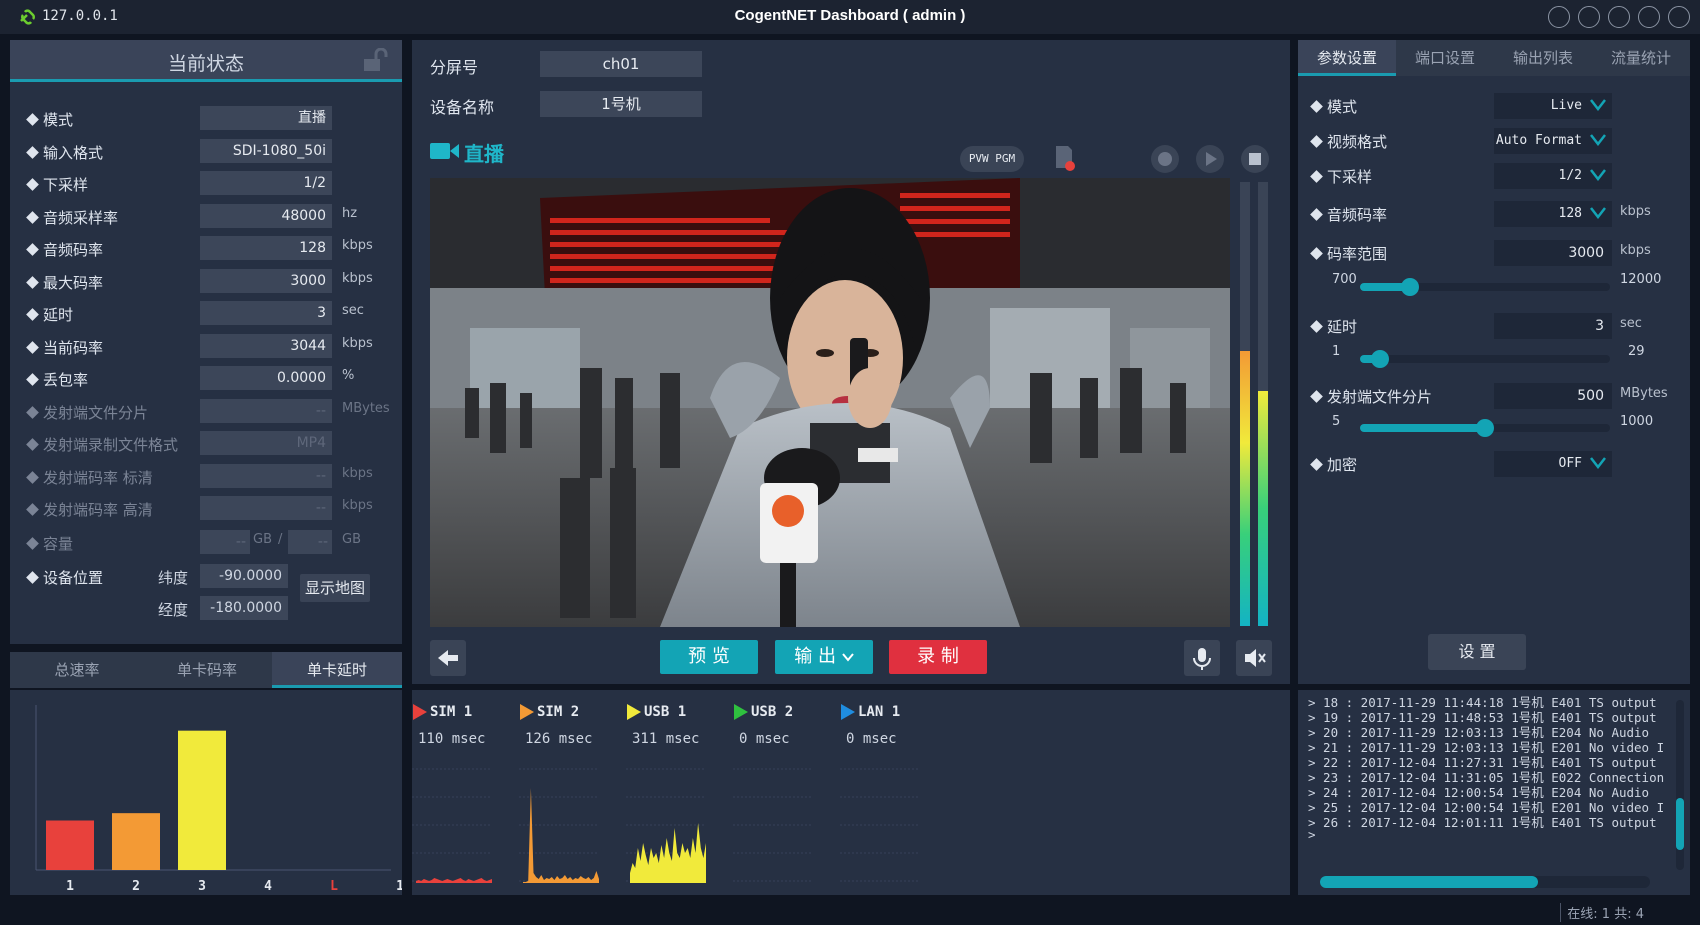 Image resolution: width=1700 pixels, height=925 pixels. What do you see at coordinates (1589, 17) in the screenshot?
I see `wrench-icon` at bounding box center [1589, 17].